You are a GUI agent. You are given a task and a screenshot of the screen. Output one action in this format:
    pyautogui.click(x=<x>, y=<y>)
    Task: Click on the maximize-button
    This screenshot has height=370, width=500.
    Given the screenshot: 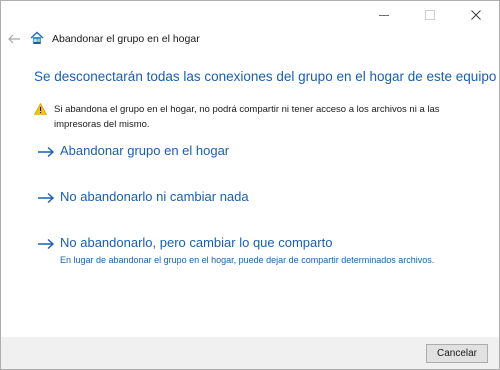 What is the action you would take?
    pyautogui.click(x=430, y=15)
    